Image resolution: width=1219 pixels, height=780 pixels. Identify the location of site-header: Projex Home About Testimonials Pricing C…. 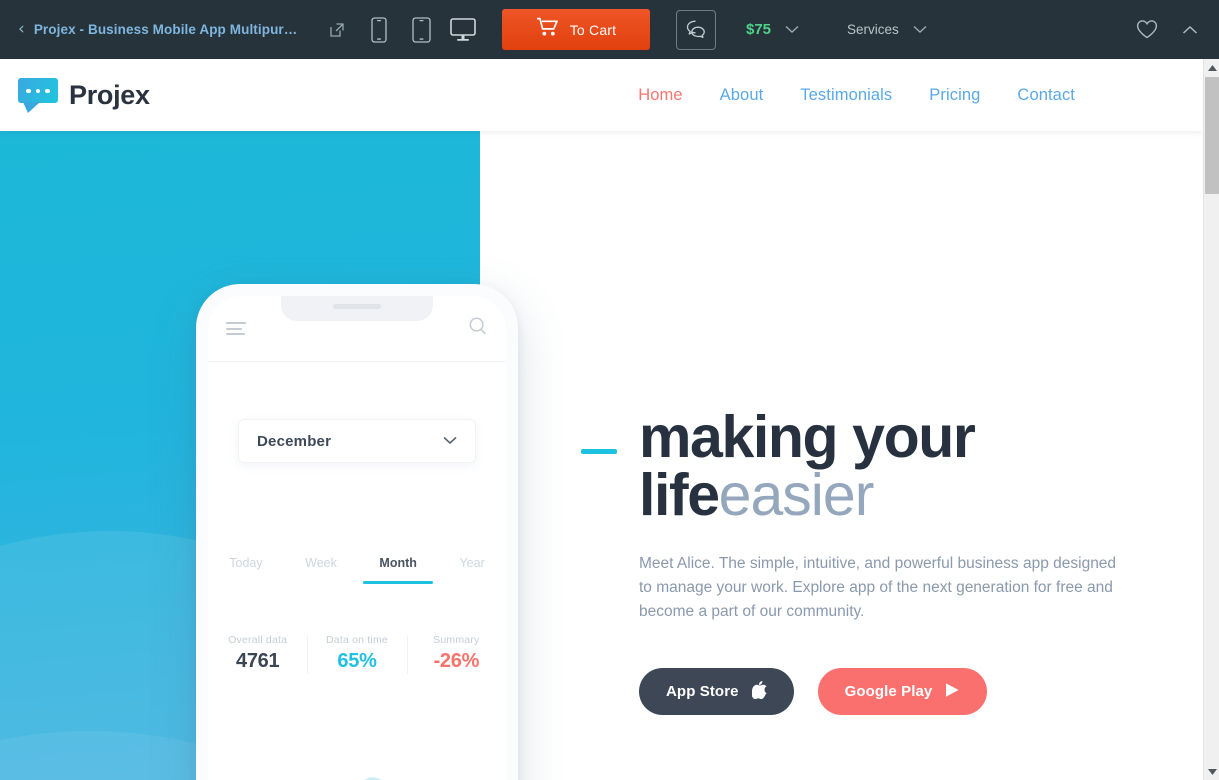
(601, 95).